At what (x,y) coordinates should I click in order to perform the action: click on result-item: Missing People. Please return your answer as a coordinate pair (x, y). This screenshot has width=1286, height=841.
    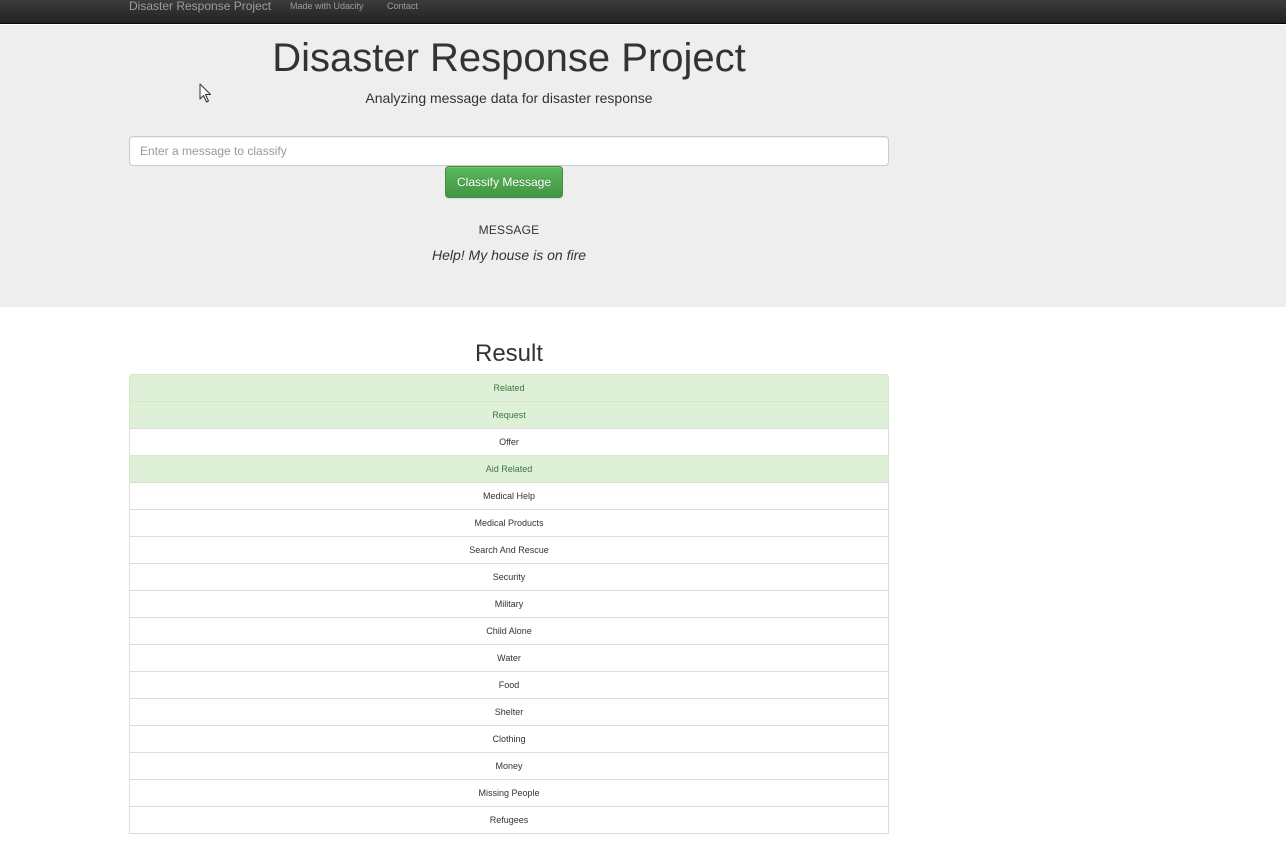
    Looking at the image, I should click on (509, 793).